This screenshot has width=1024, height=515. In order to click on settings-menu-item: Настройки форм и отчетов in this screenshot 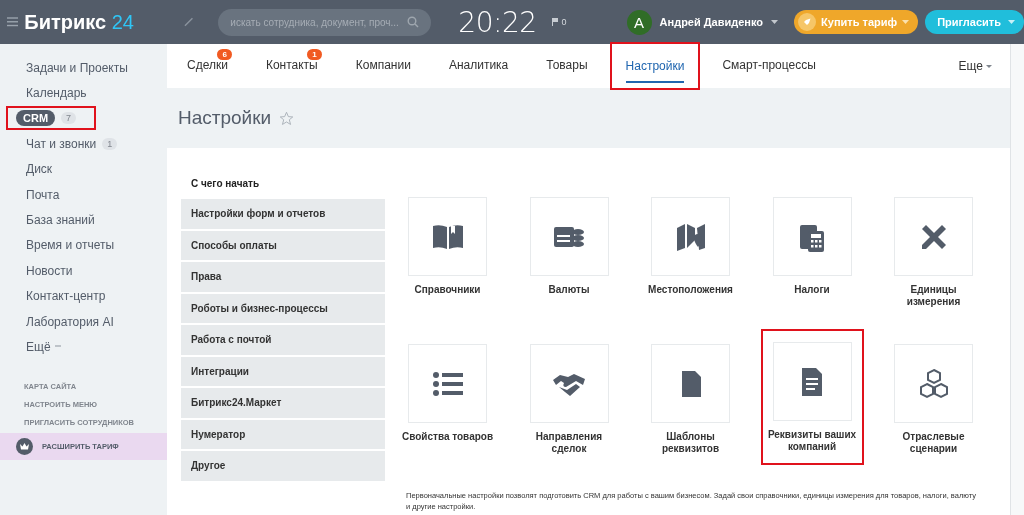, I will do `click(283, 214)`.